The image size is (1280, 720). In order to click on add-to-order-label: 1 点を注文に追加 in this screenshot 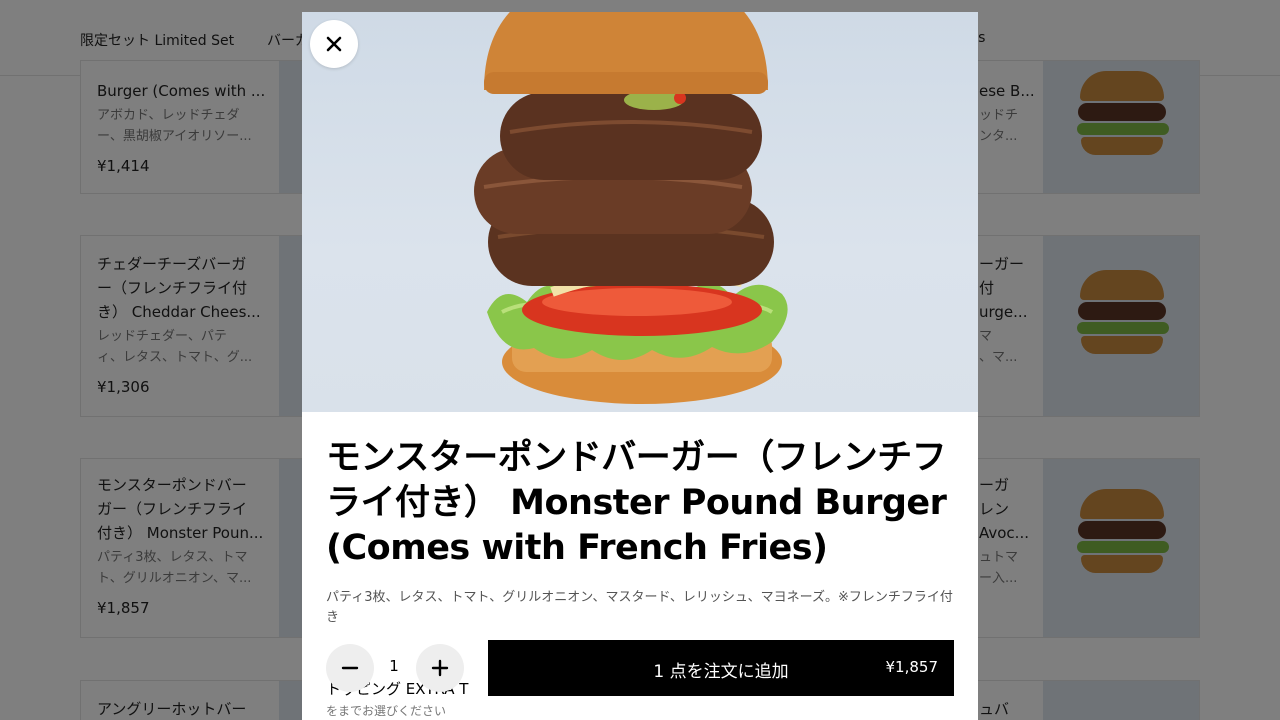, I will do `click(721, 672)`.